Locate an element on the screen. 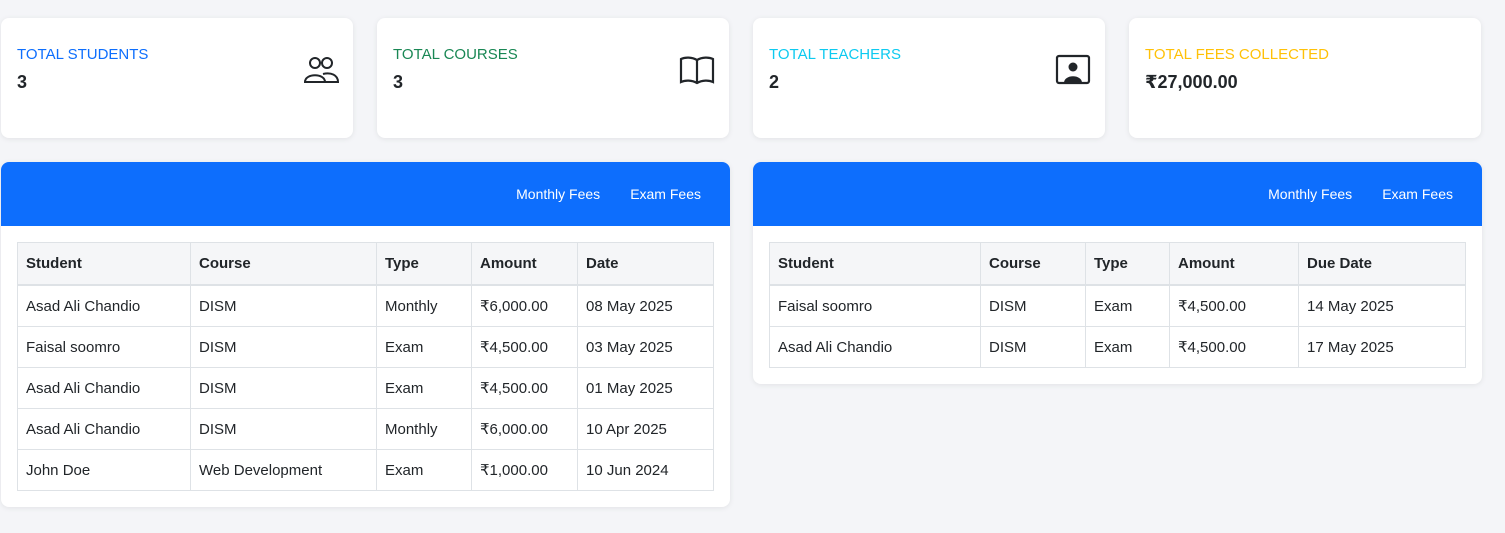 This screenshot has height=533, width=1505. people-icon is located at coordinates (321, 70).